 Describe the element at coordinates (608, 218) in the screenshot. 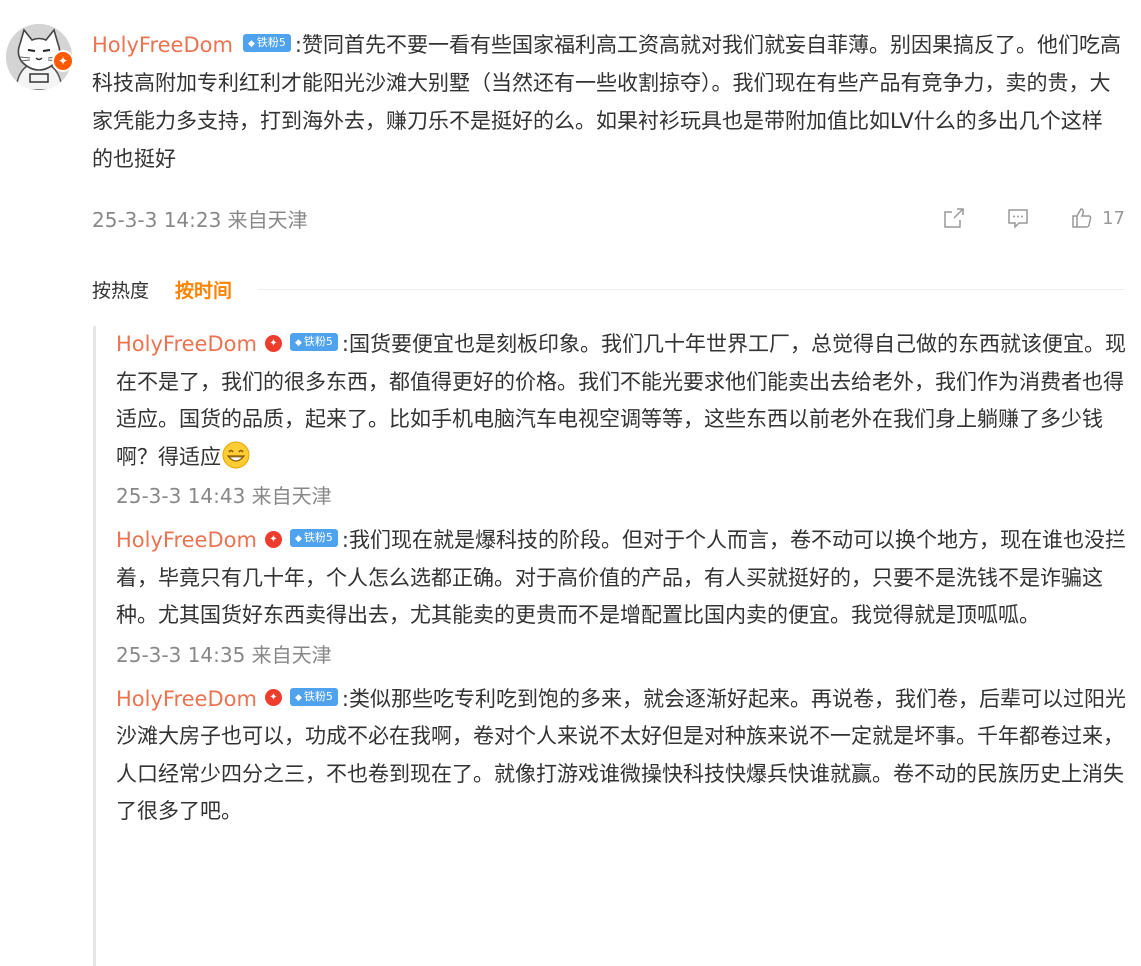

I see `comment-meta-row: 25-3-3 14:23 来自天津 17` at that location.